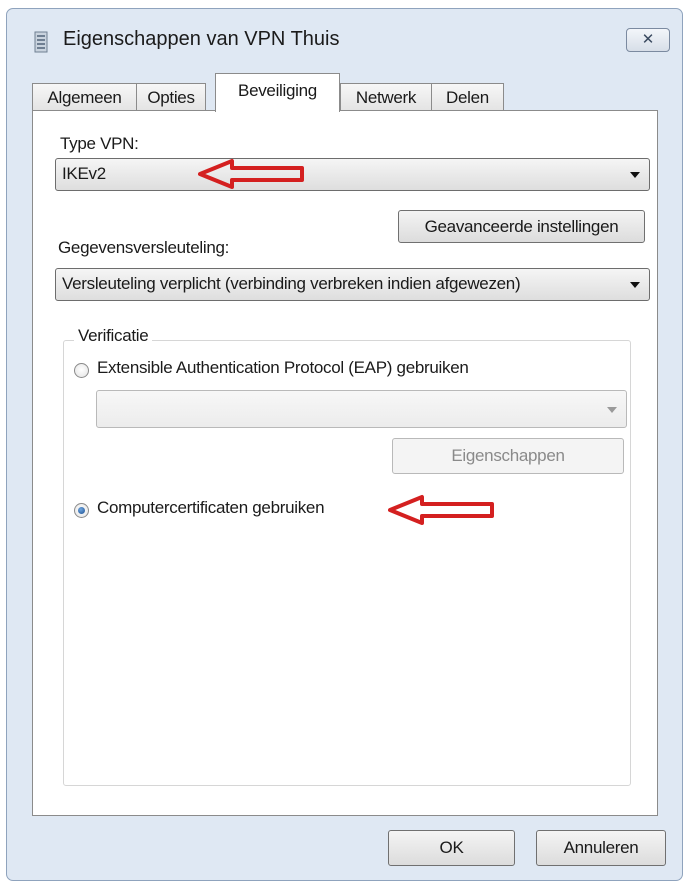 The height and width of the screenshot is (885, 689). What do you see at coordinates (467, 97) in the screenshot?
I see `tab-delen: Delen` at bounding box center [467, 97].